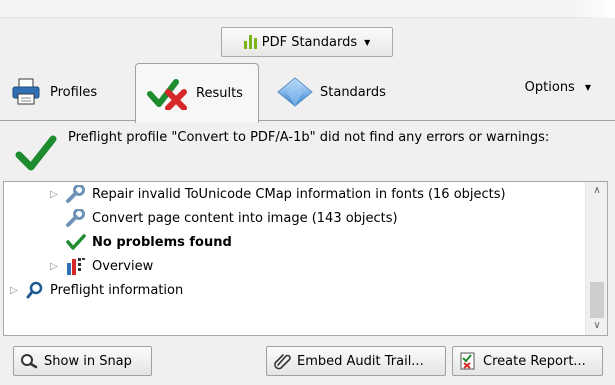  I want to click on dropdown-arrow-icon: ▼, so click(367, 42).